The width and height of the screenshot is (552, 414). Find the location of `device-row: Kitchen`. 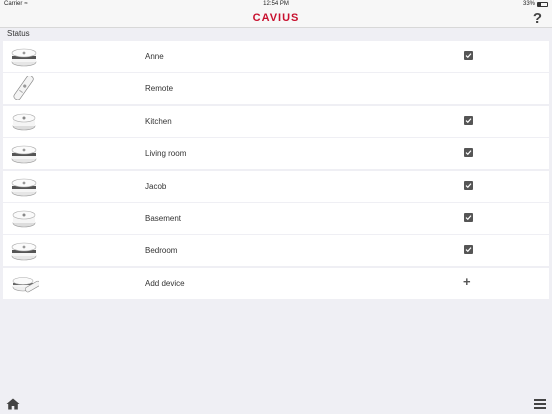

device-row: Kitchen is located at coordinates (276, 121).